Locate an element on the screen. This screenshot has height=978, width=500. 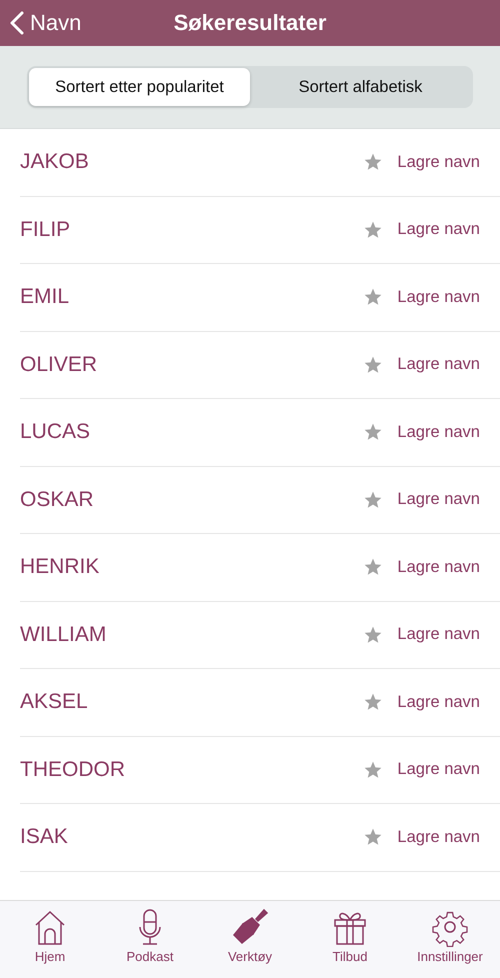
tab-bar-item: Podkast is located at coordinates (150, 942).